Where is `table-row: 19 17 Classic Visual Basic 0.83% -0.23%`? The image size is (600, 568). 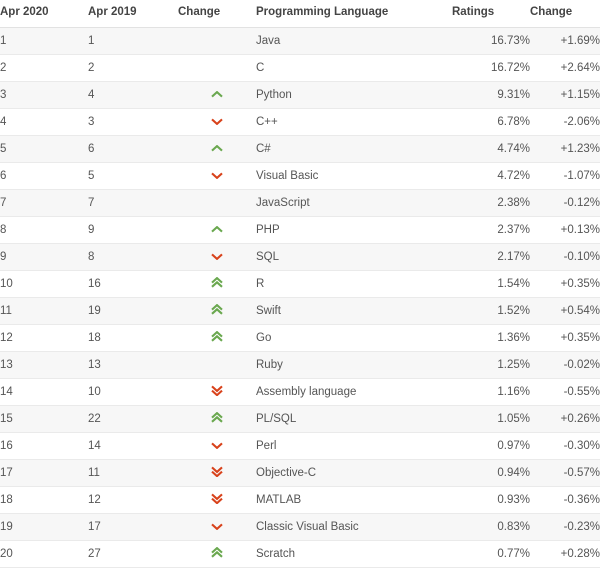
table-row: 19 17 Classic Visual Basic 0.83% -0.23% is located at coordinates (300, 527).